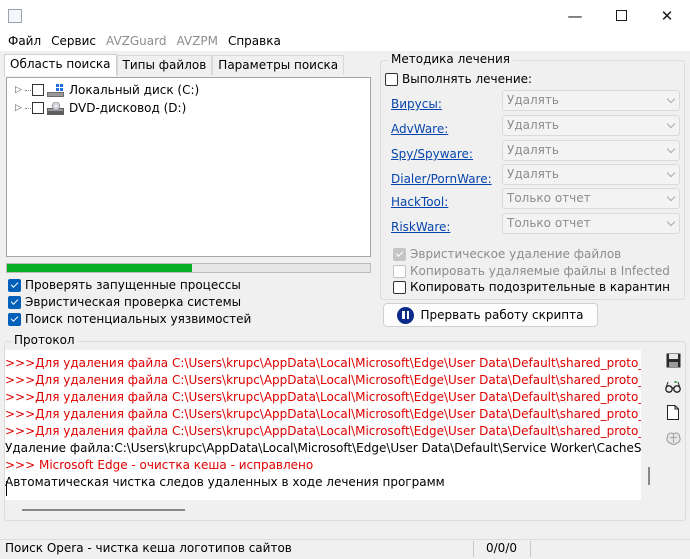 The width and height of the screenshot is (690, 559). Describe the element at coordinates (467, 79) in the screenshot. I see `perform-treatment-label: Выполнять лечение:` at that location.